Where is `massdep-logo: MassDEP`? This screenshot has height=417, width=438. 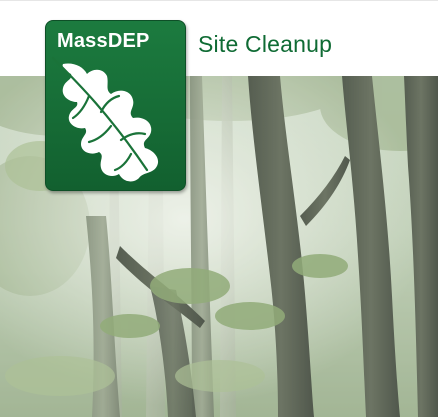
massdep-logo: MassDEP is located at coordinates (115, 105).